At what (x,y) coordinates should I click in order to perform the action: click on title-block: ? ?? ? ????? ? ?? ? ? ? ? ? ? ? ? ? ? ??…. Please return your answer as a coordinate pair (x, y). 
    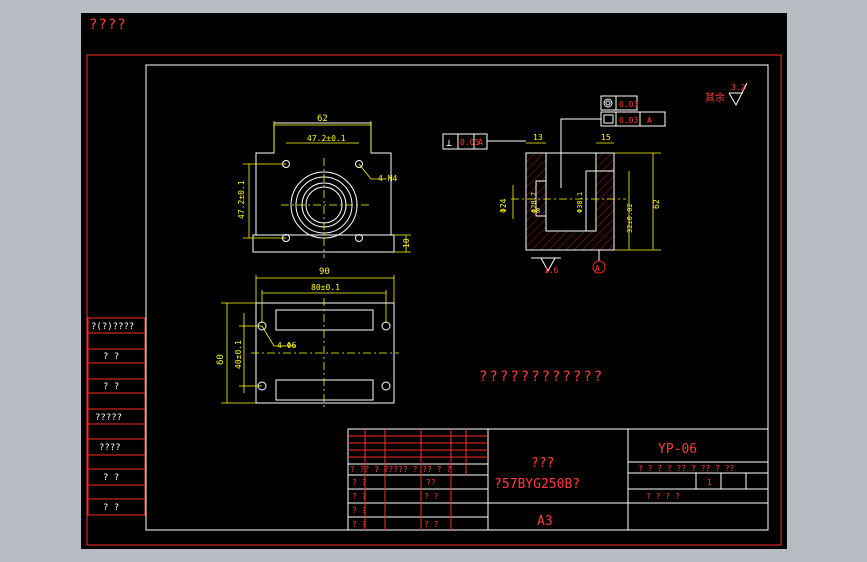
    Looking at the image, I should click on (558, 479).